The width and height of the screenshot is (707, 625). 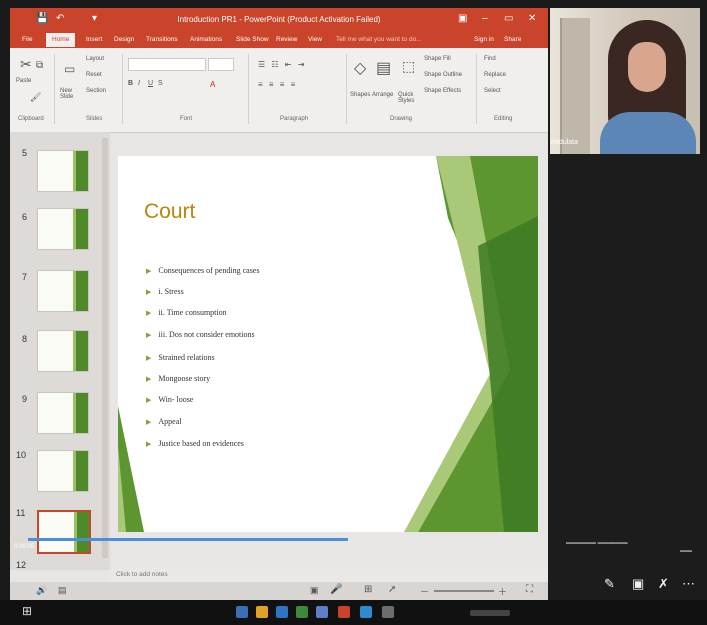 What do you see at coordinates (62, 590) in the screenshot?
I see `caption-icon: ▤` at bounding box center [62, 590].